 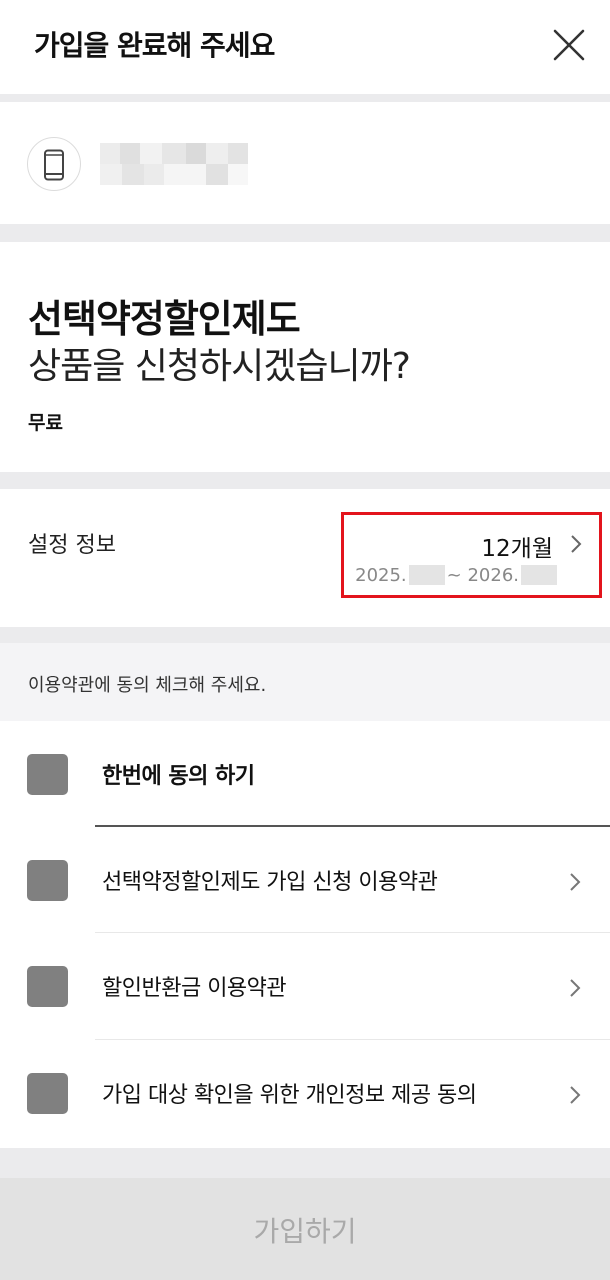 I want to click on settings-label: 설정 정보, so click(x=72, y=545).